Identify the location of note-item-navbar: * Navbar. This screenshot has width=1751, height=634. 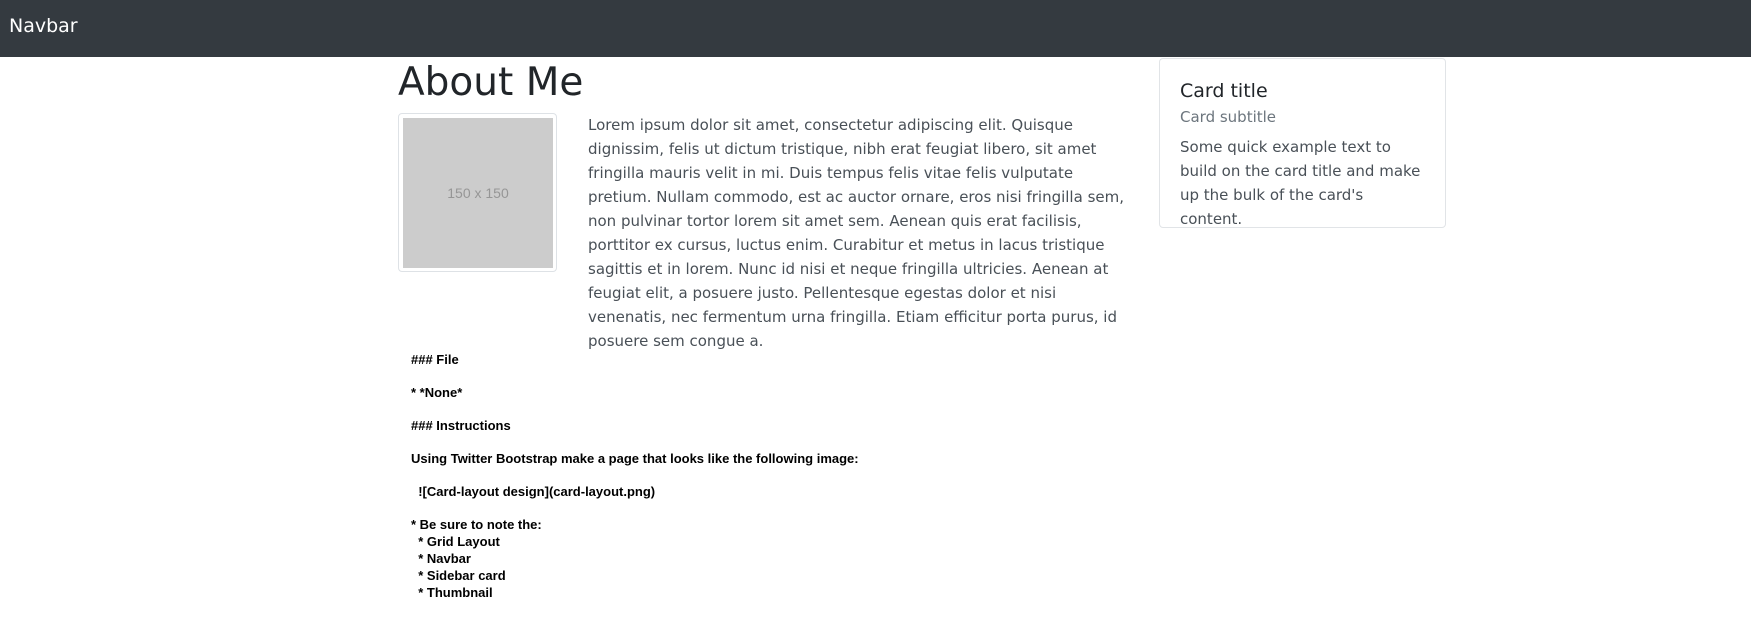
(441, 558).